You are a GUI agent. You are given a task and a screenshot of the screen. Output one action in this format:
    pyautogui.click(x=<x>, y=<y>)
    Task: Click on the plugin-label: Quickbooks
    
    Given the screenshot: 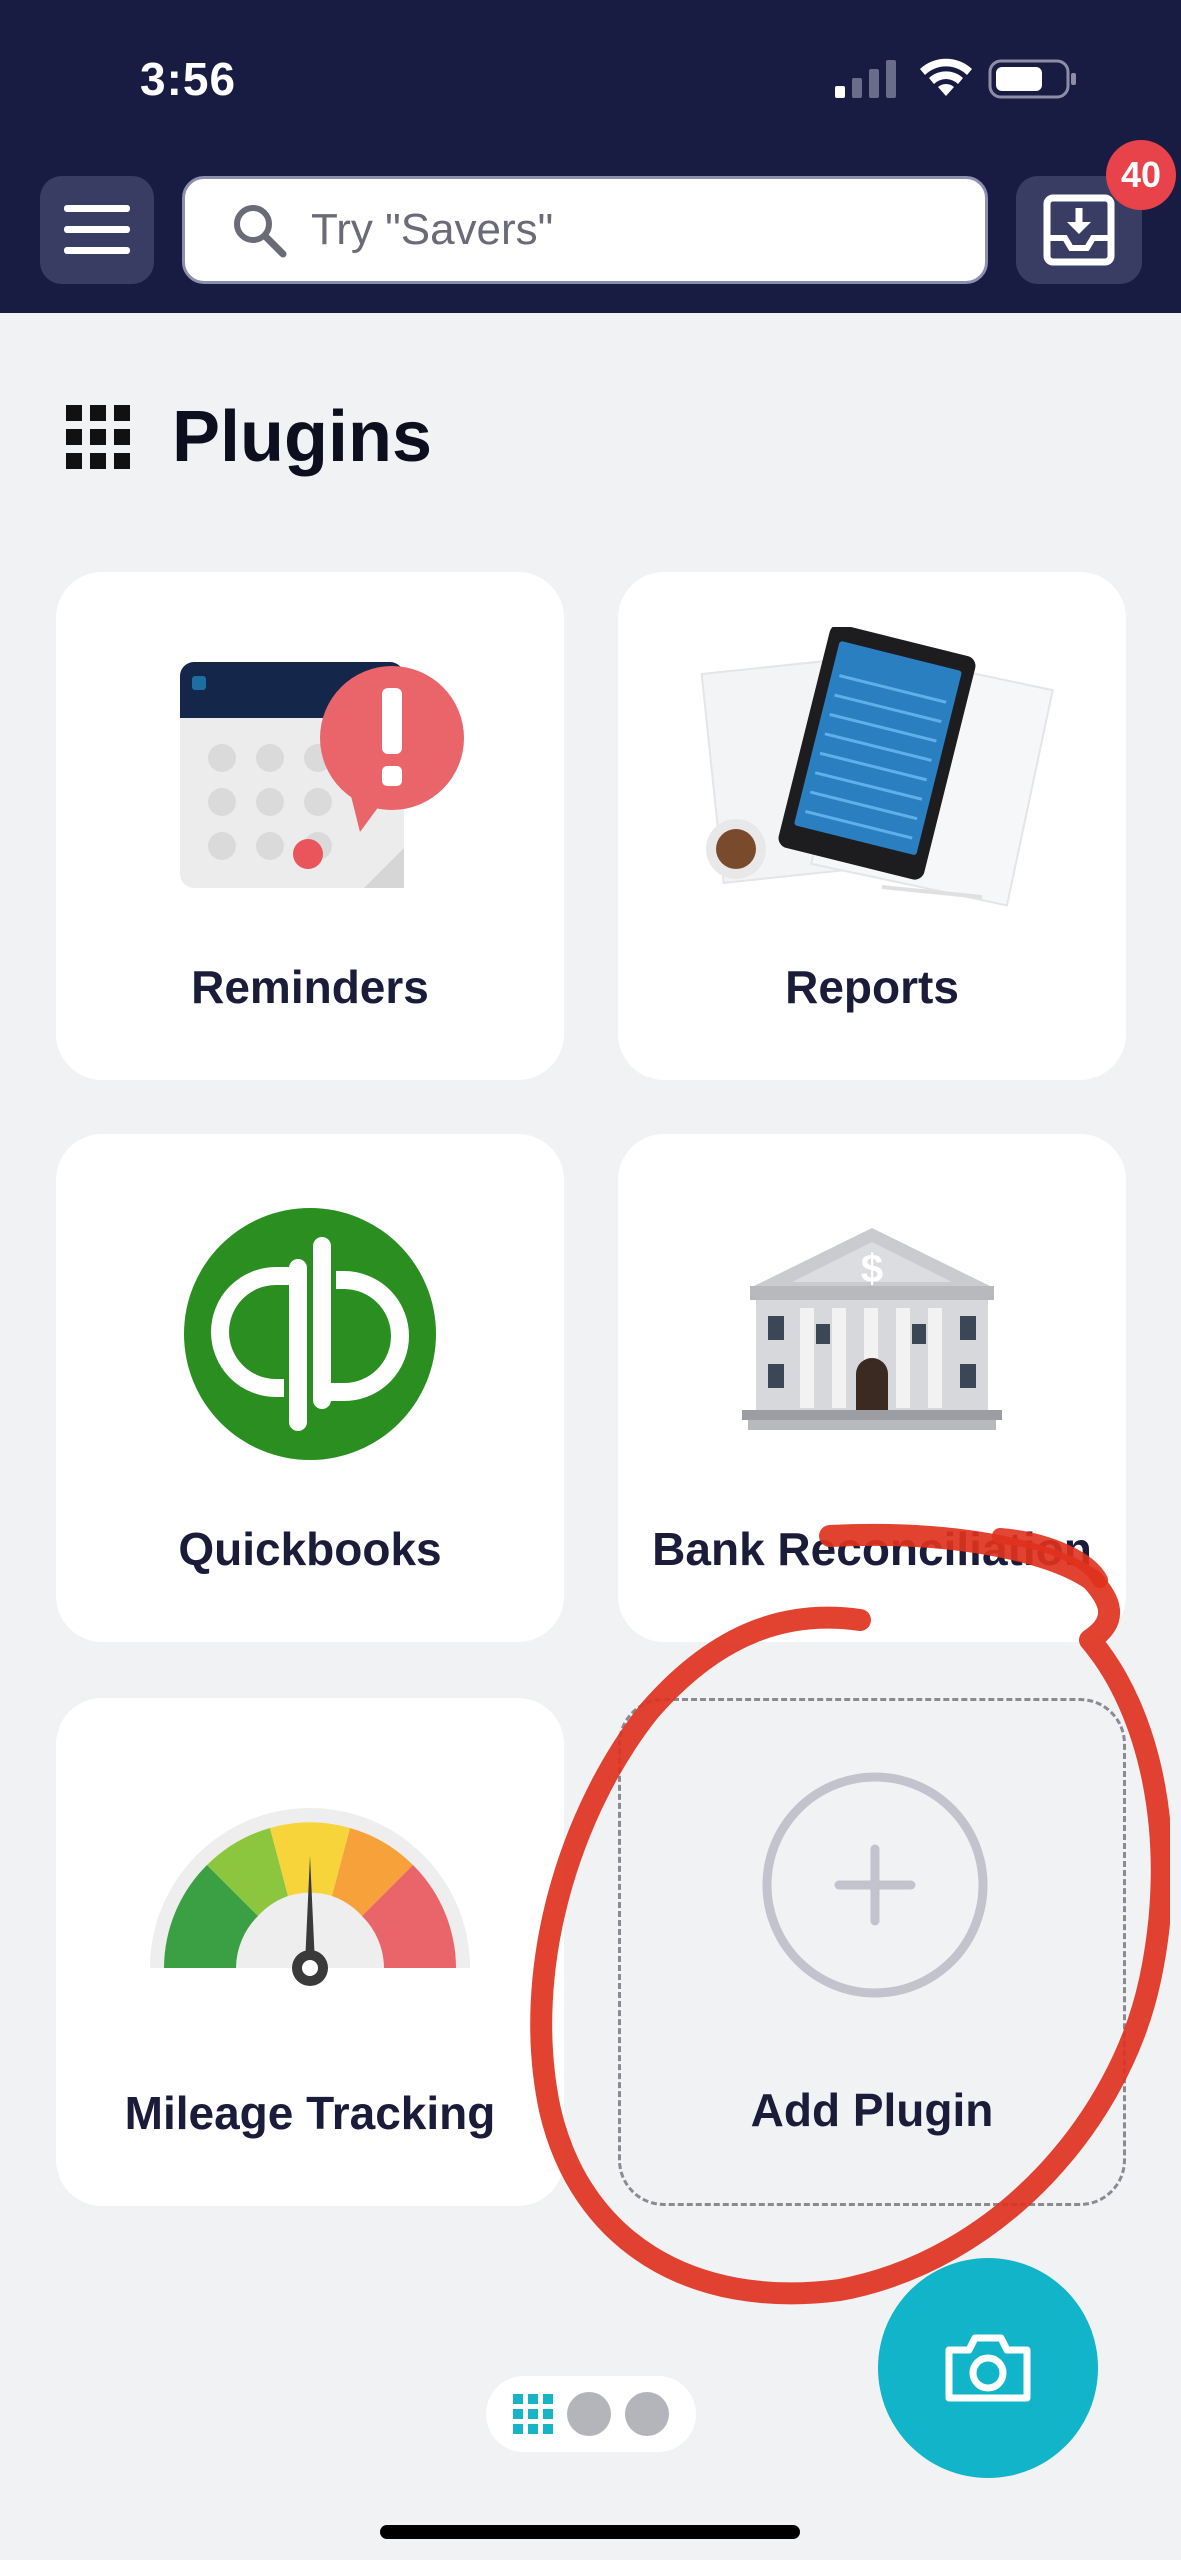 What is the action you would take?
    pyautogui.click(x=310, y=1549)
    